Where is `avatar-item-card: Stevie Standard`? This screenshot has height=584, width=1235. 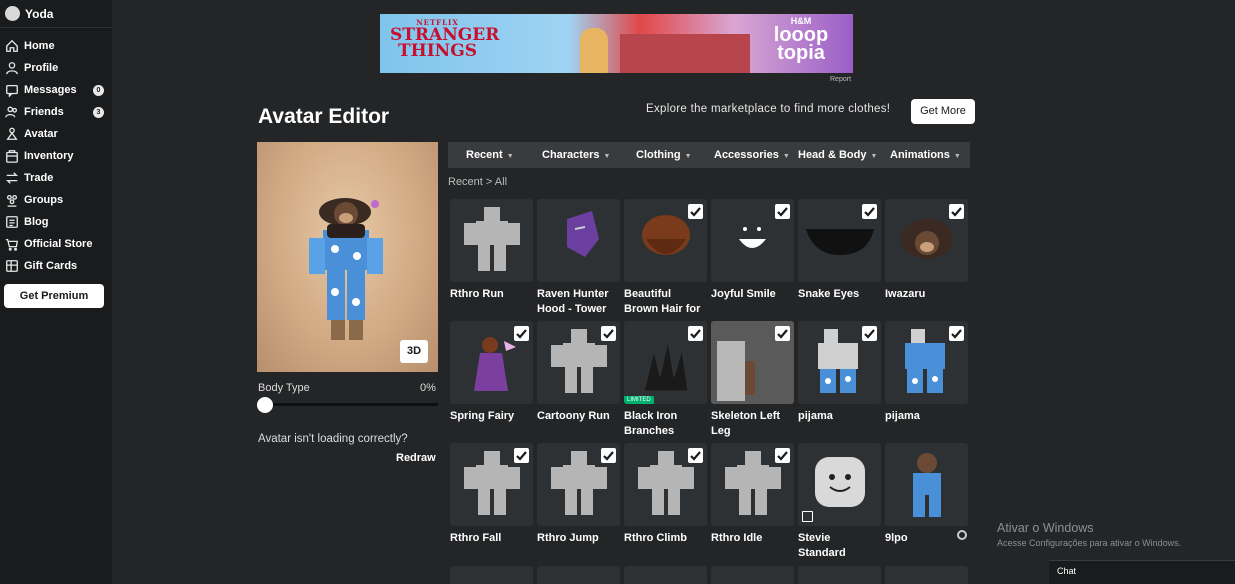
avatar-item-card: Stevie Standard is located at coordinates (839, 502).